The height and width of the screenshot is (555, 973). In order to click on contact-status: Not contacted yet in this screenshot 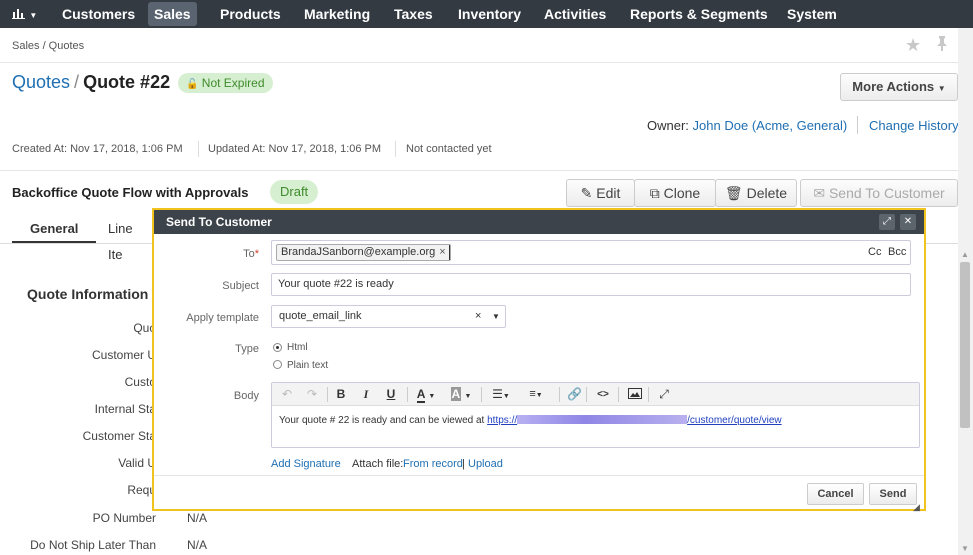, I will do `click(449, 149)`.